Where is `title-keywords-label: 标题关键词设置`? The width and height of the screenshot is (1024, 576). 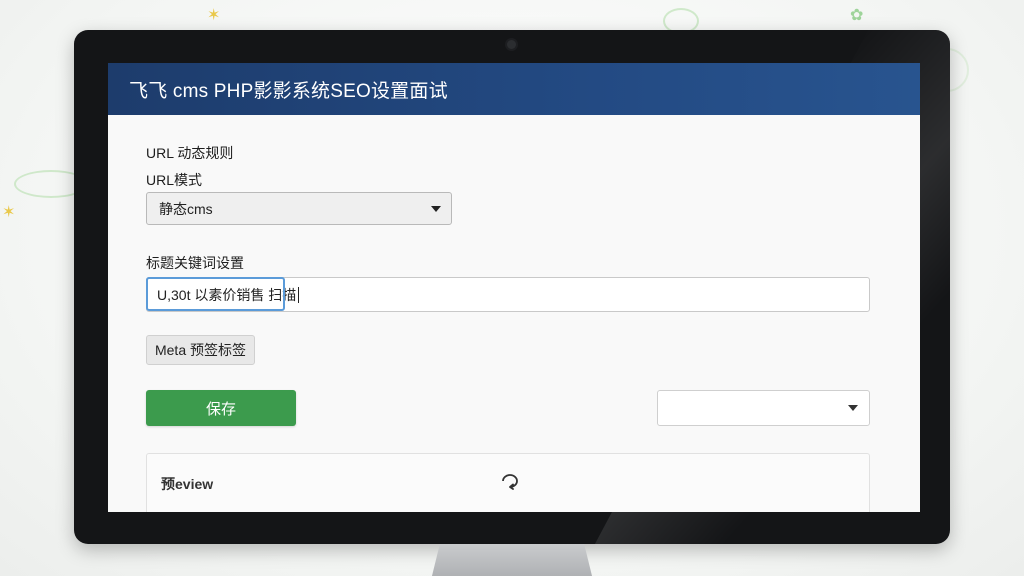 title-keywords-label: 标题关键词设置 is located at coordinates (195, 263).